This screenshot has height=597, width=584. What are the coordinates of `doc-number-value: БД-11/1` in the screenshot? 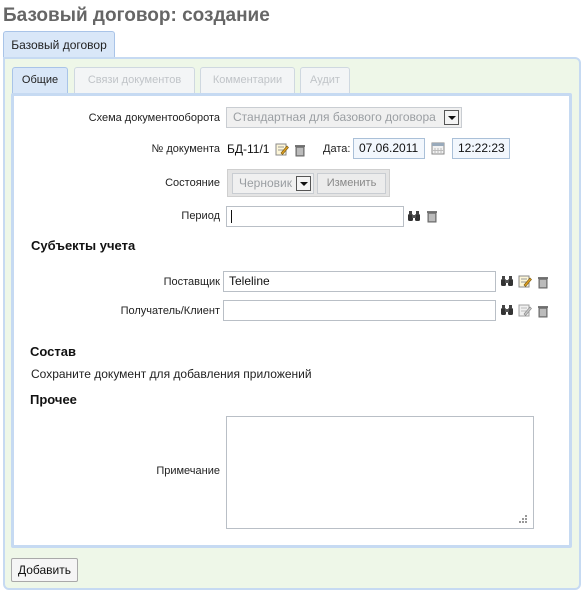 It's located at (248, 149).